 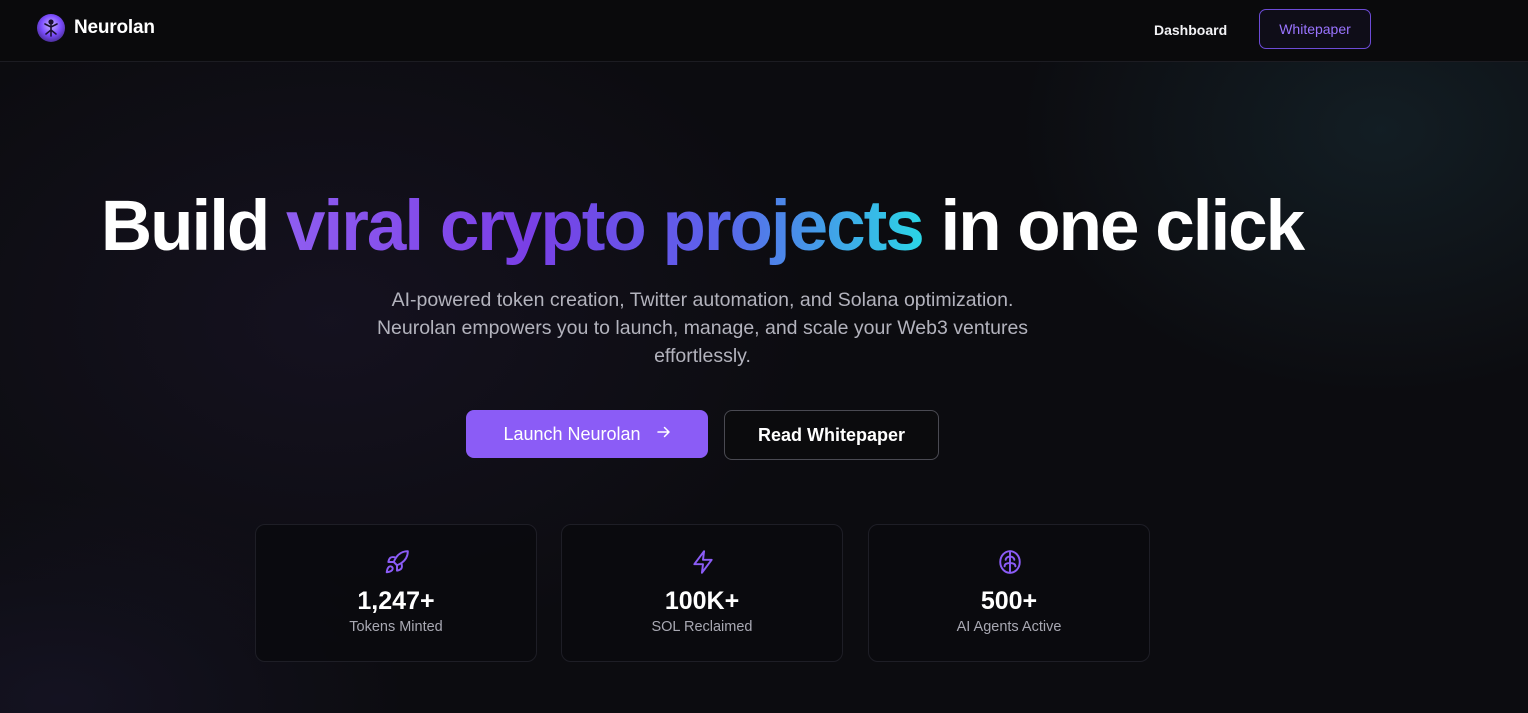 I want to click on read-whitepaper-button: Read Whitepaper, so click(x=831, y=435).